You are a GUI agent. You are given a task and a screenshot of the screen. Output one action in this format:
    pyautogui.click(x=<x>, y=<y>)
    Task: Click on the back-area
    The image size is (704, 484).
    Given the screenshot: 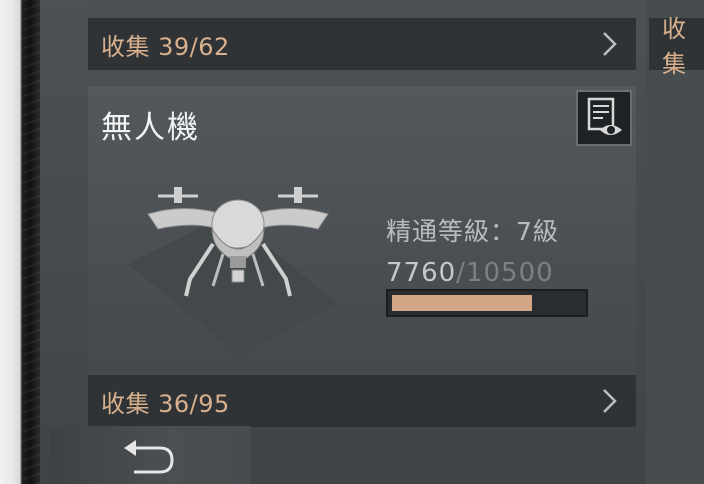 What is the action you would take?
    pyautogui.click(x=150, y=455)
    